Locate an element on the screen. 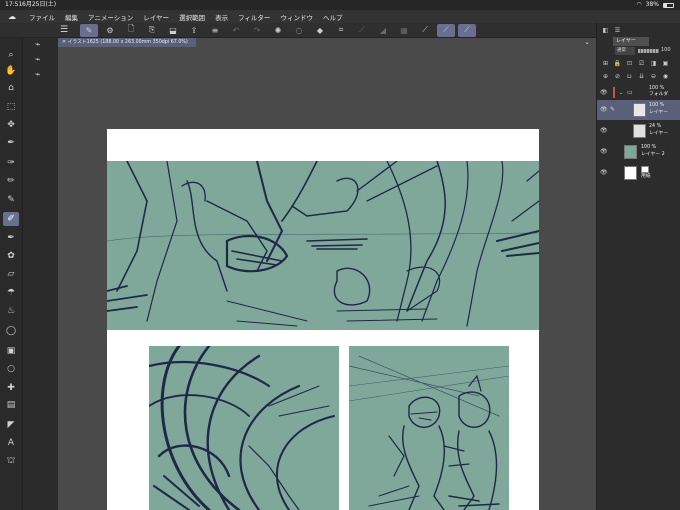 Image resolution: width=680 pixels, height=510 pixels. balloon-icon: ⛫ is located at coordinates (11, 461).